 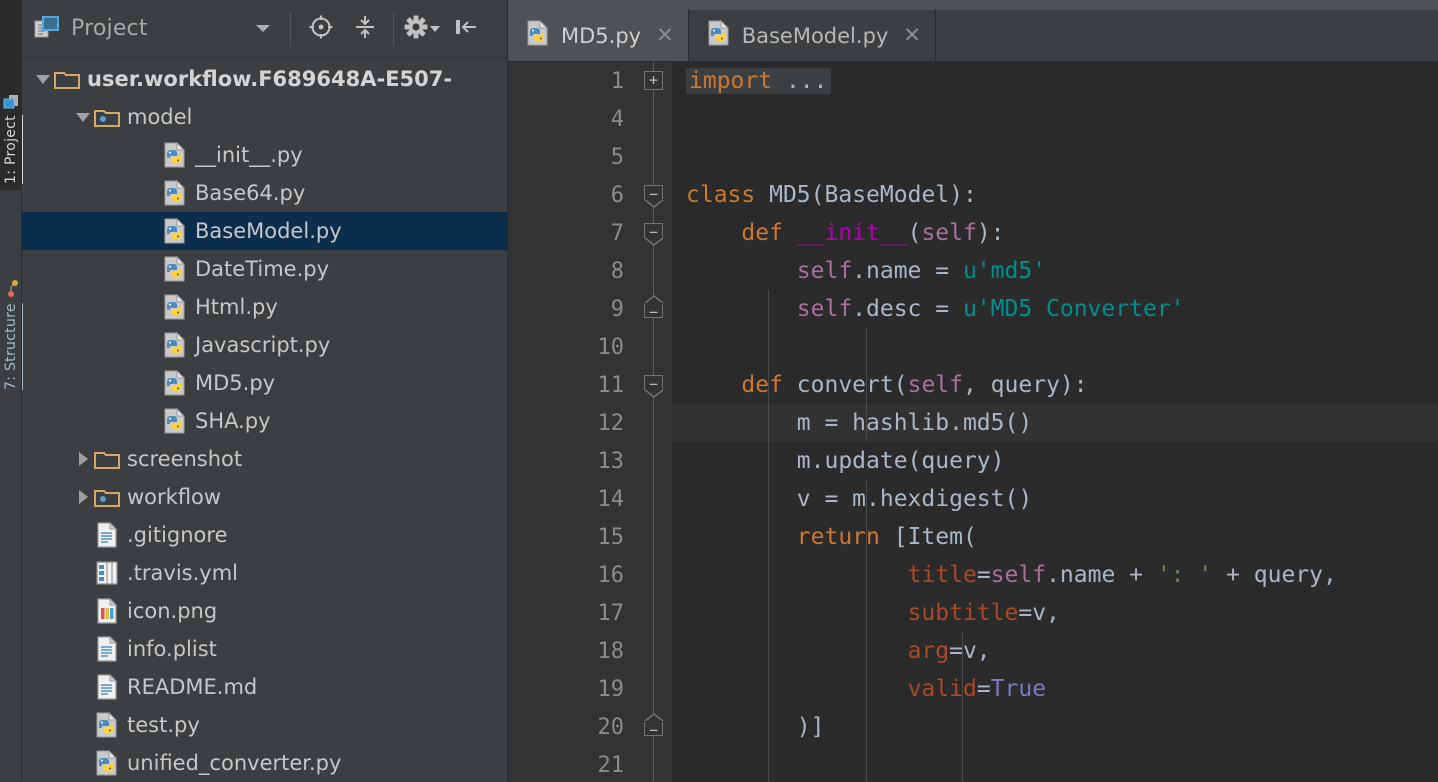 I want to click on tree-item: Html.py, so click(x=264, y=307).